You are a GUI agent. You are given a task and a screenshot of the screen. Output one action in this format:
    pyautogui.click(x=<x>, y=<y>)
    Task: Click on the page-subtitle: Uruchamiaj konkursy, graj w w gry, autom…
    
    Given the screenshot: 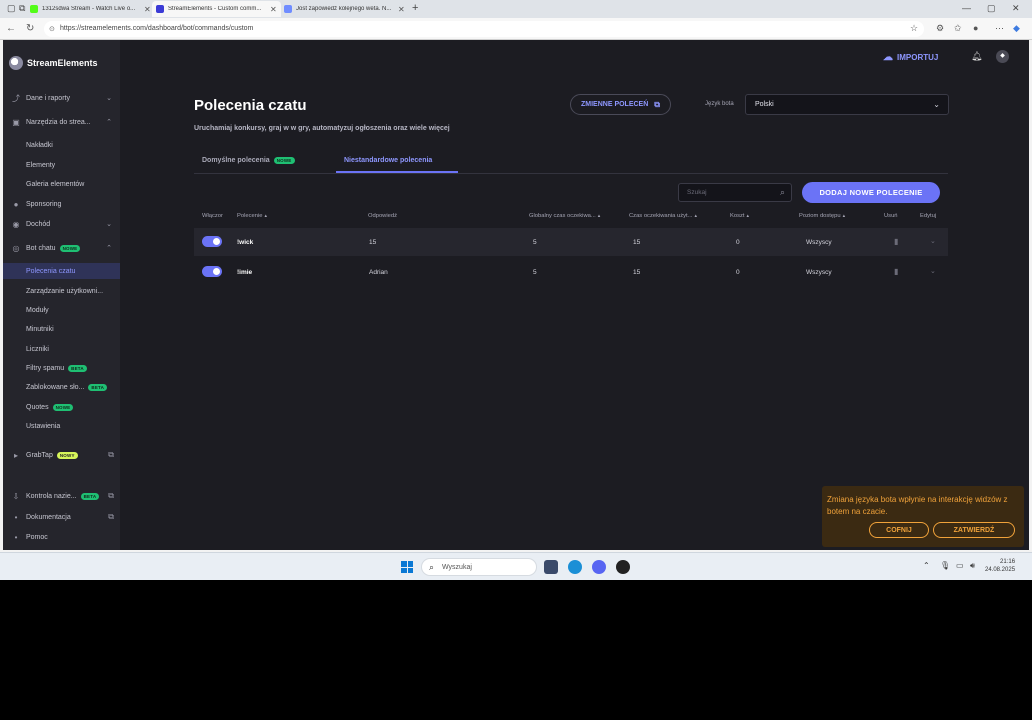 What is the action you would take?
    pyautogui.click(x=322, y=128)
    